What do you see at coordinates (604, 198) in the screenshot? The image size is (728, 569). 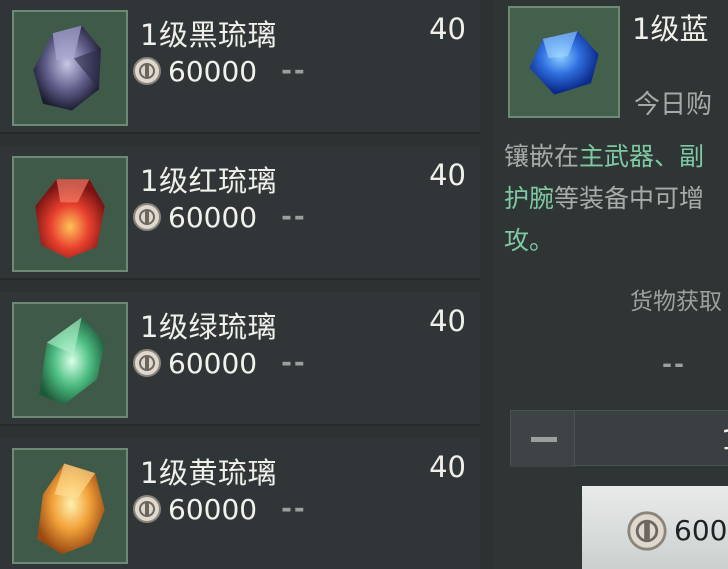 I see `desc-line-2: 护腕等装备中可增` at bounding box center [604, 198].